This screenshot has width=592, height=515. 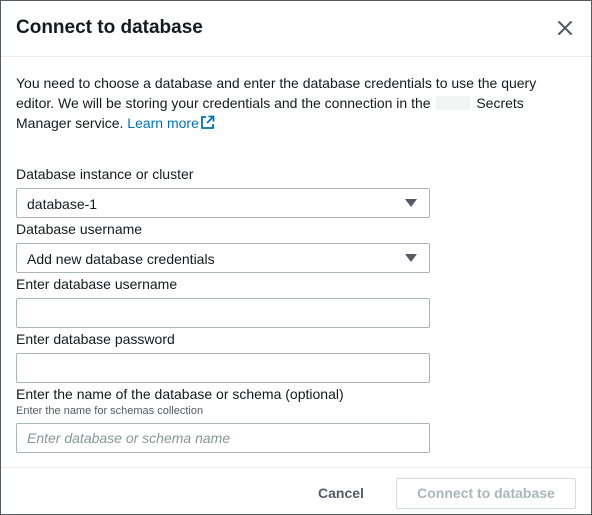 What do you see at coordinates (62, 204) in the screenshot?
I see `instance-select-value: database-1` at bounding box center [62, 204].